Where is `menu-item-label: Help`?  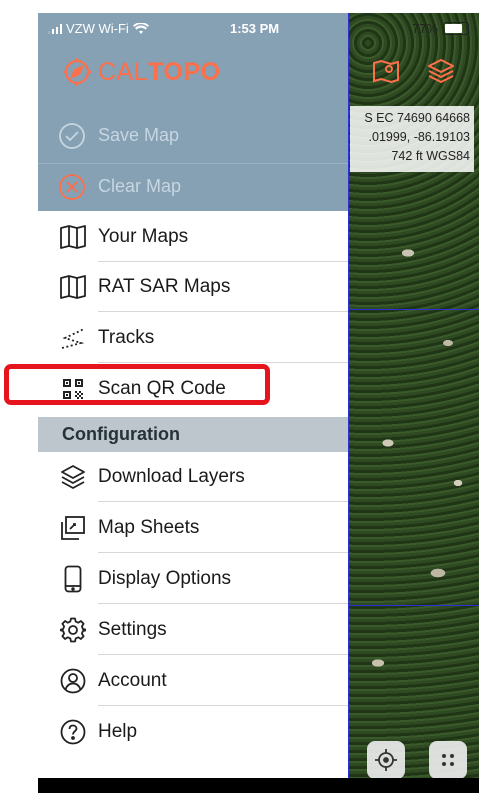
menu-item-label: Help is located at coordinates (118, 731).